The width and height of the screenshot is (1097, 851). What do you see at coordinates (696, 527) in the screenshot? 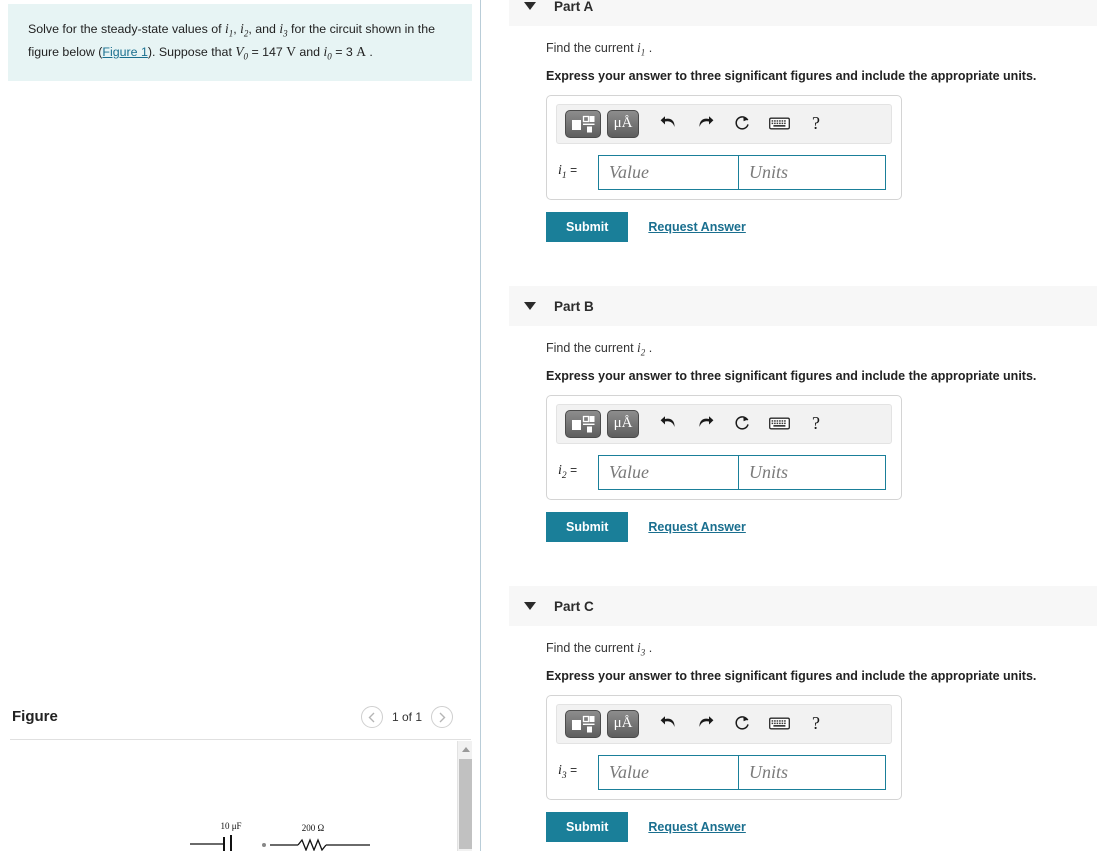
I see `request-answer-link-b: Request Answer` at bounding box center [696, 527].